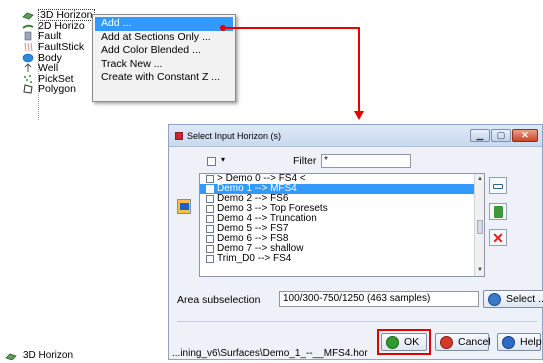  Describe the element at coordinates (480, 179) in the screenshot. I see `scroll-up-icon: ▲` at that location.